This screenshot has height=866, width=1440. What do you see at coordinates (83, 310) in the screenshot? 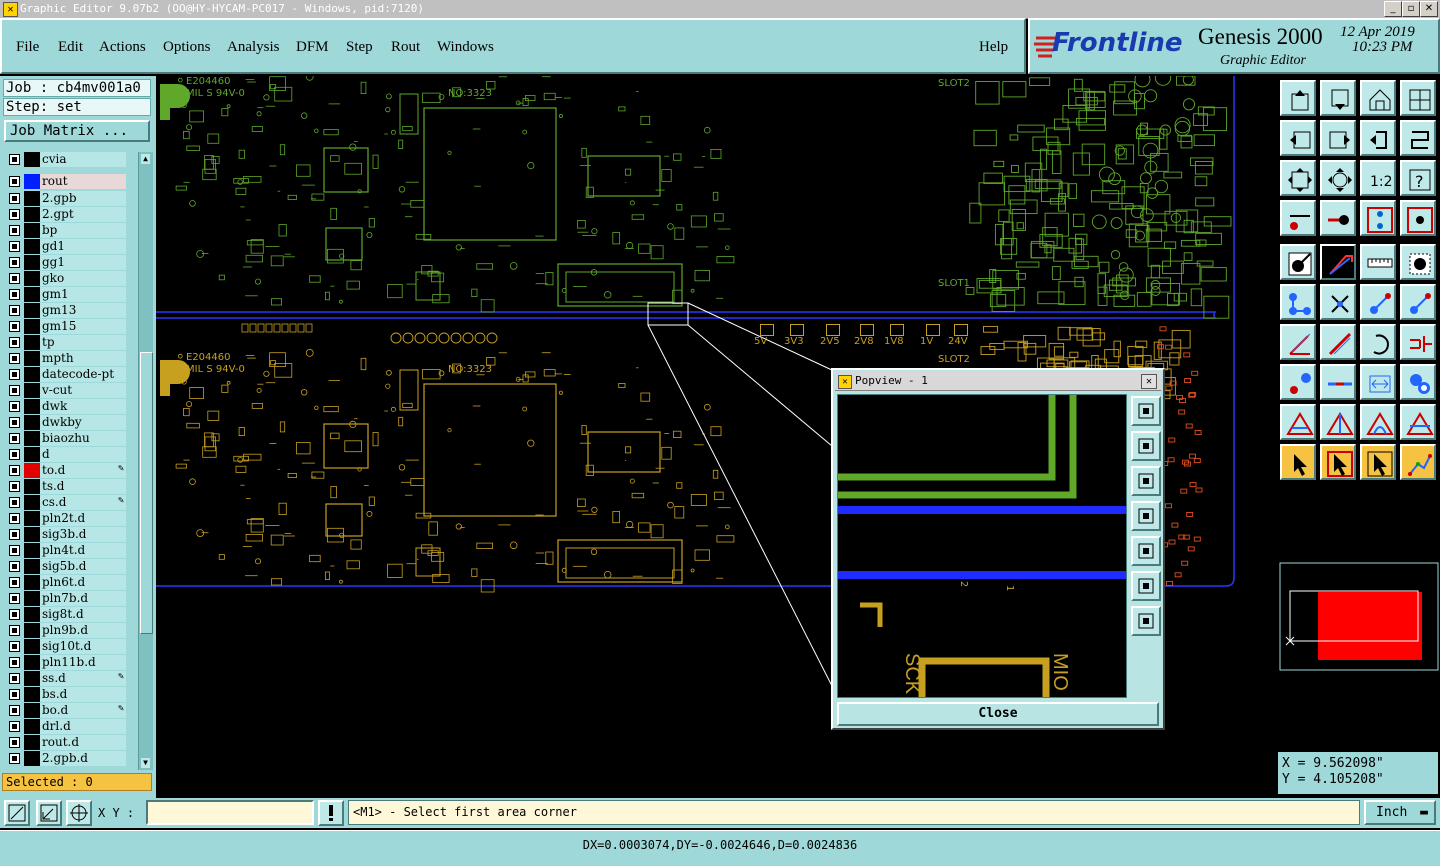
I see `layer-name: gm13` at bounding box center [83, 310].